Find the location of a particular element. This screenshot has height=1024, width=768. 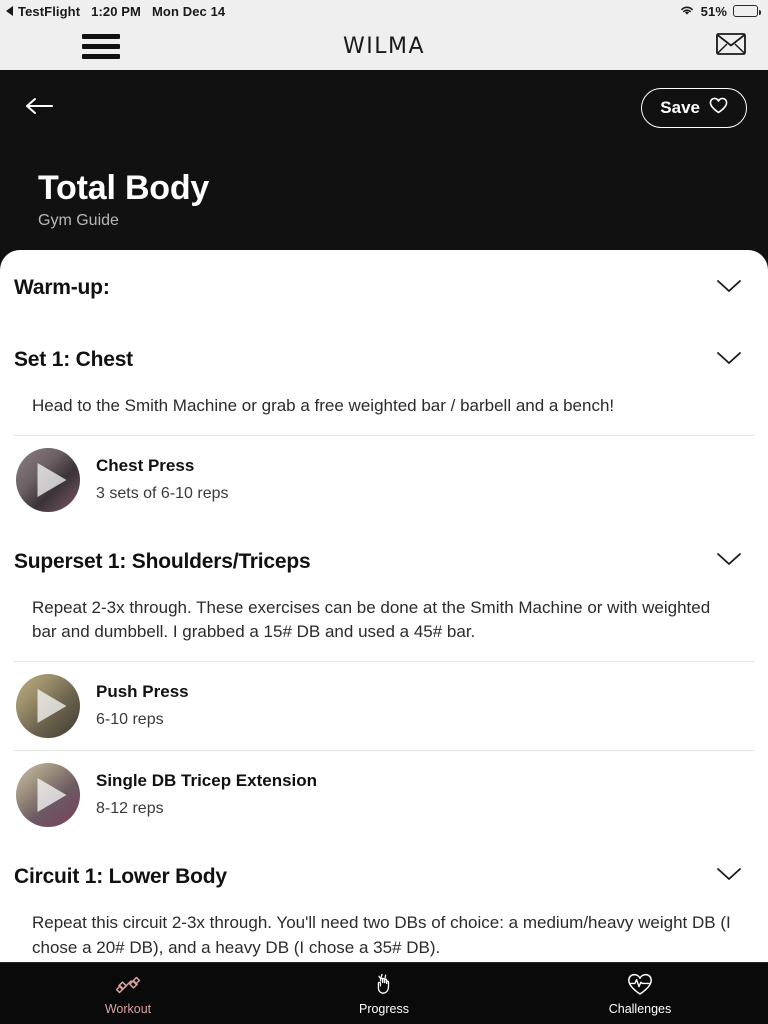

app-header-bar: WILMA is located at coordinates (384, 46).